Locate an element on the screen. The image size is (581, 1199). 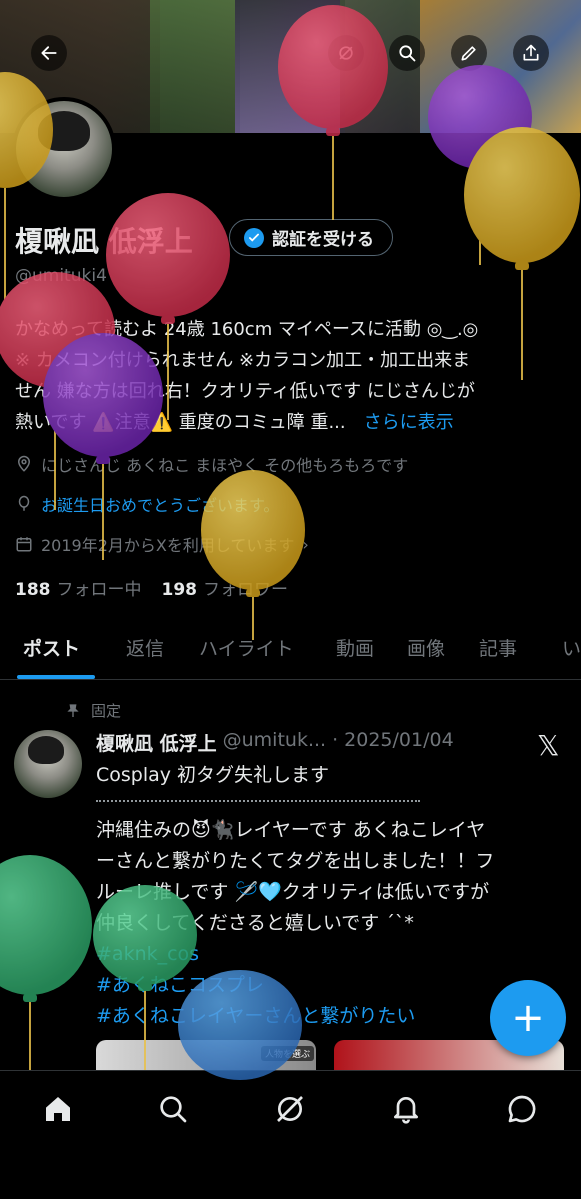
tab-articles: 記事 is located at coordinates (498, 647).